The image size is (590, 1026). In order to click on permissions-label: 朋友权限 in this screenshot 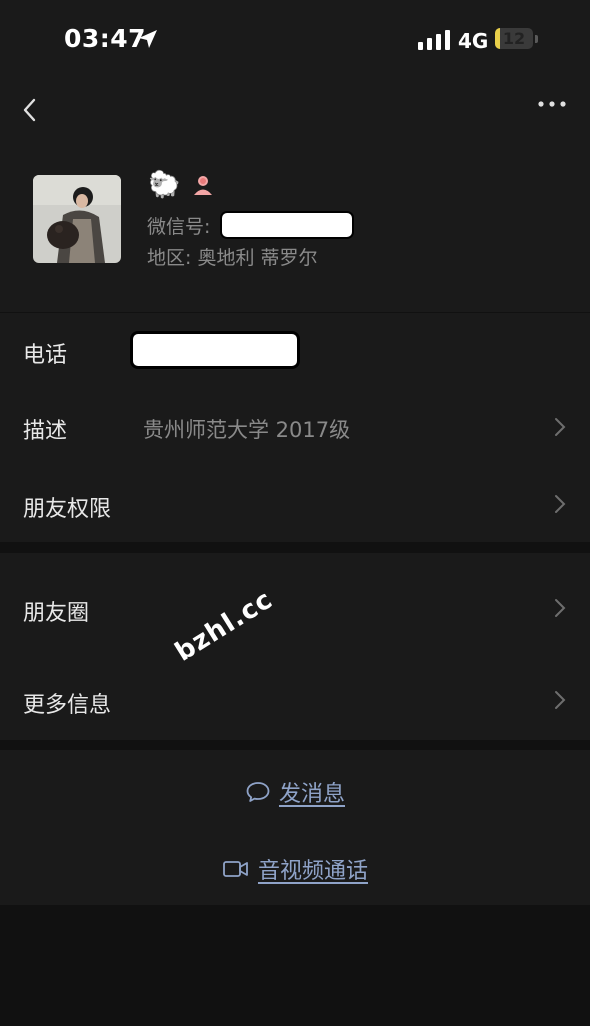, I will do `click(67, 509)`.